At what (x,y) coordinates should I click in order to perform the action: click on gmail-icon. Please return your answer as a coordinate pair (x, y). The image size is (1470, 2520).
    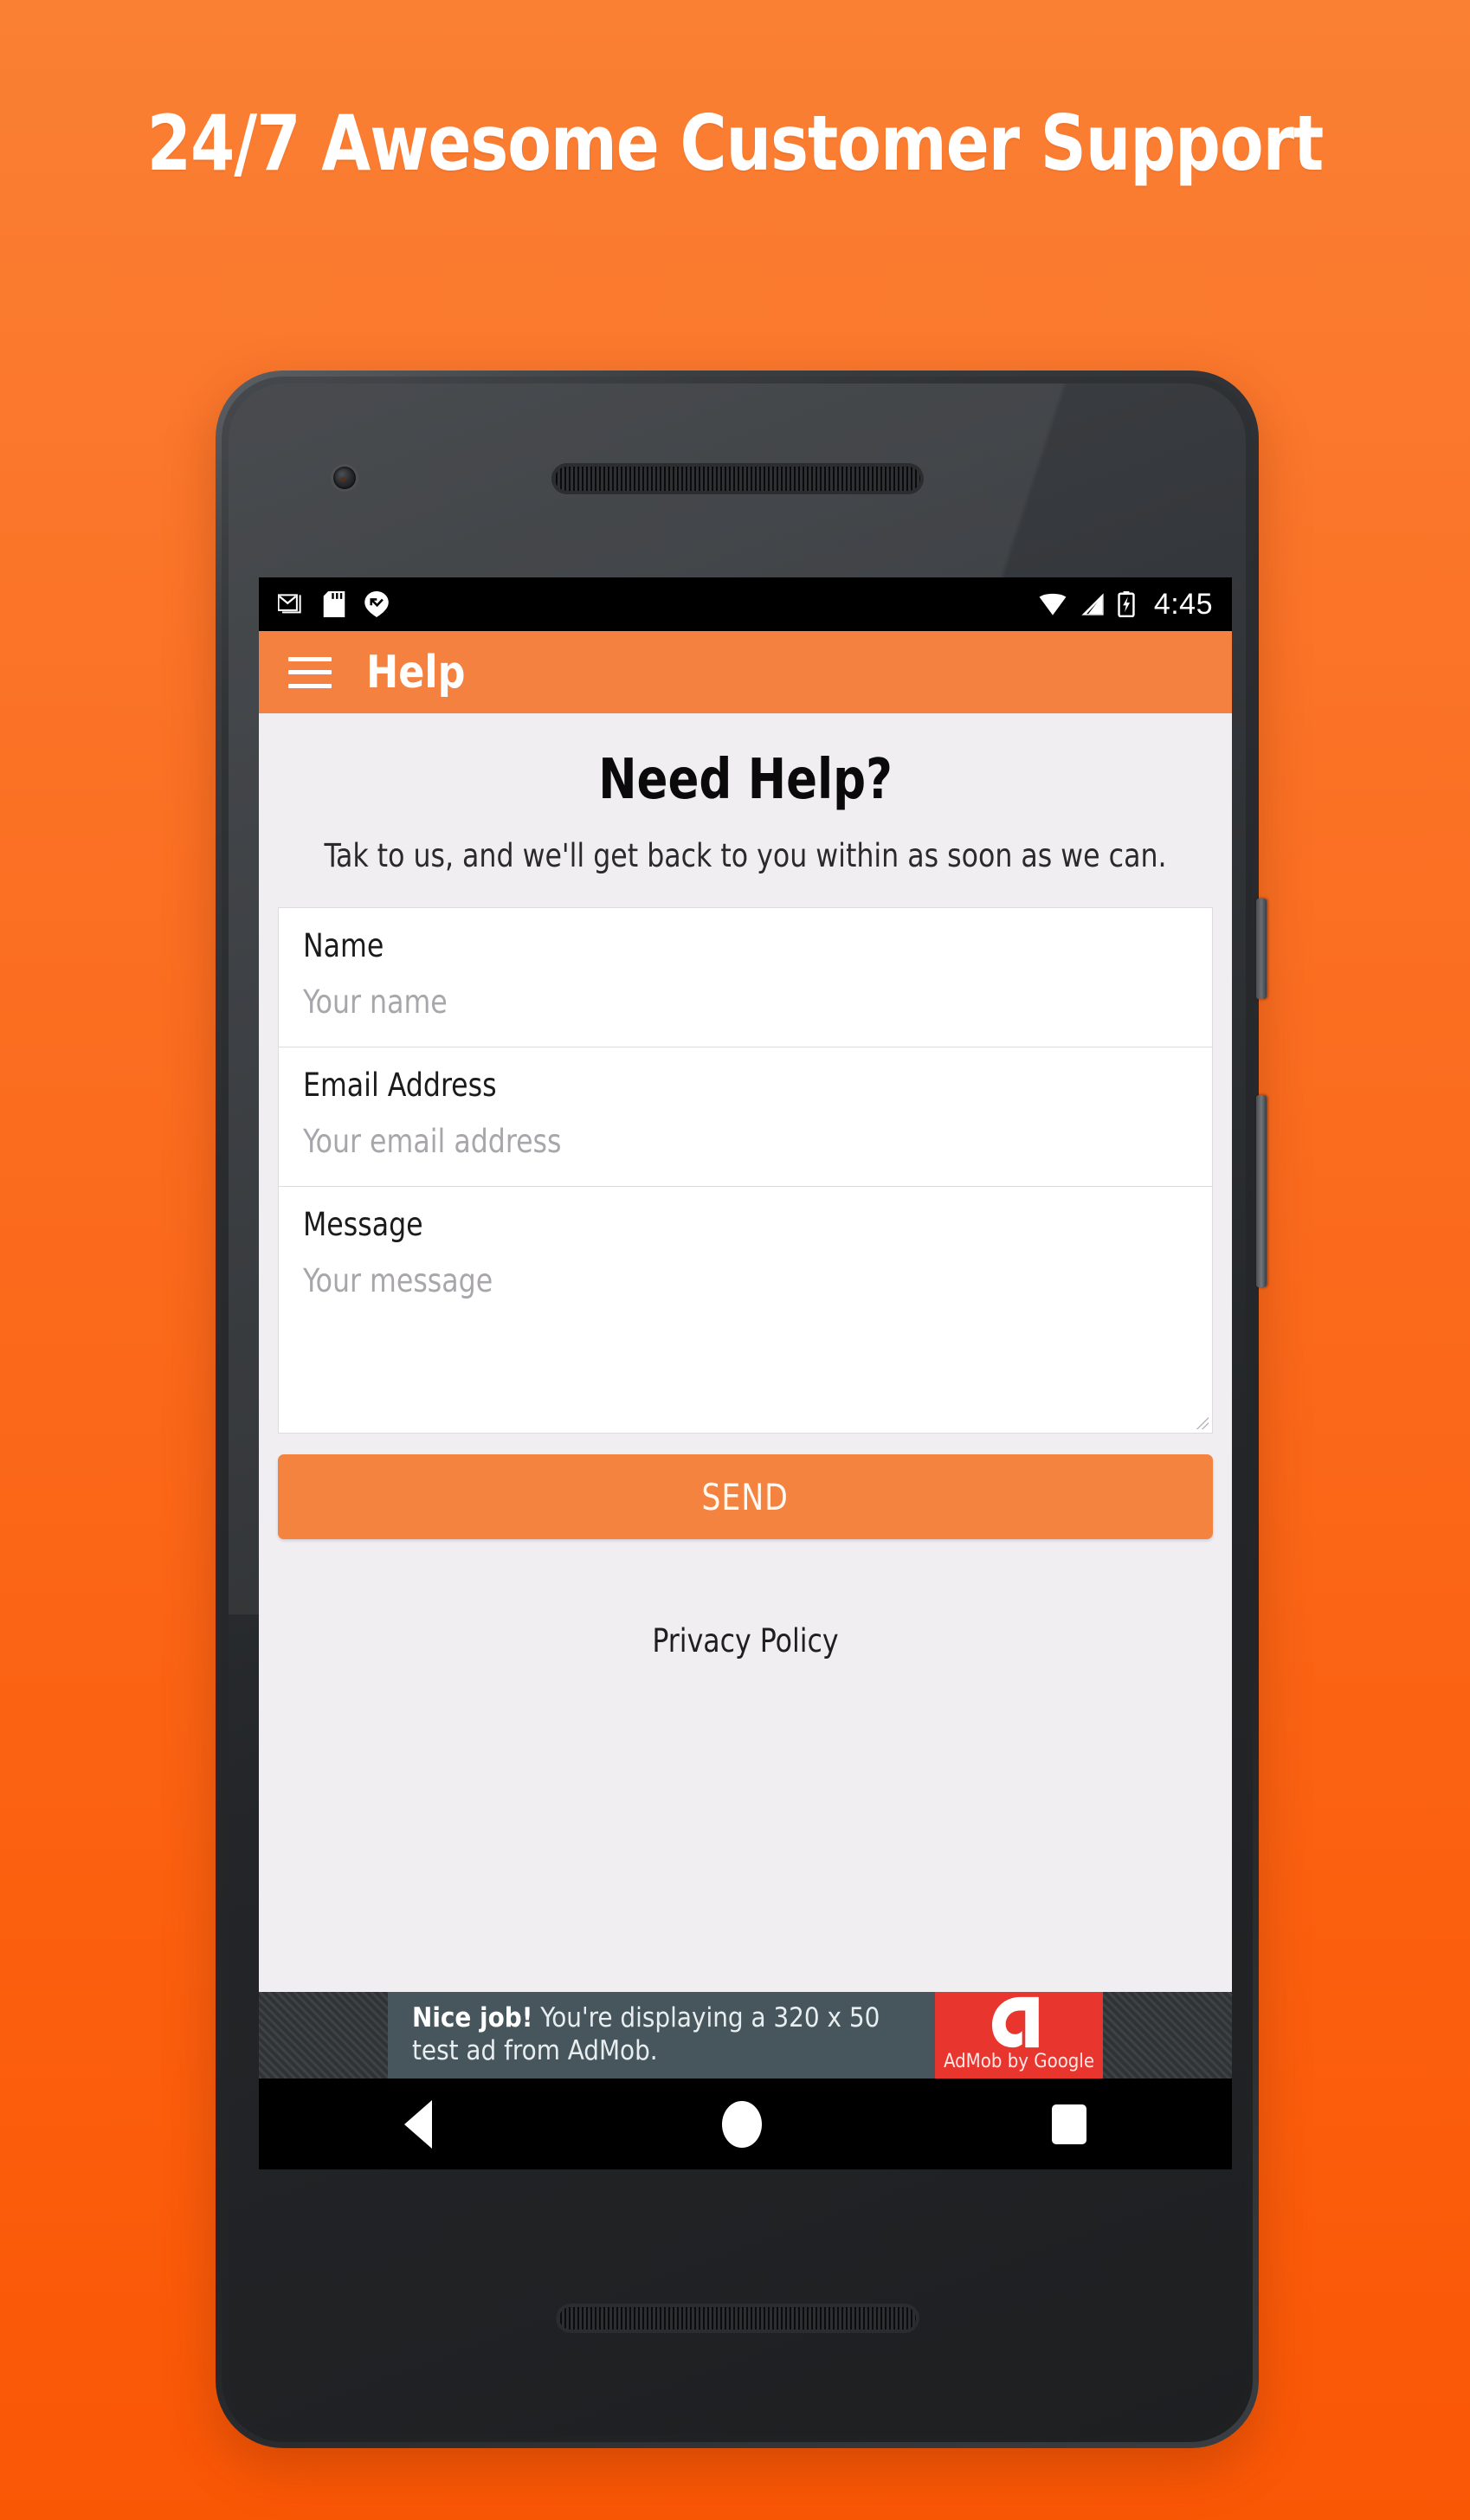
    Looking at the image, I should click on (290, 604).